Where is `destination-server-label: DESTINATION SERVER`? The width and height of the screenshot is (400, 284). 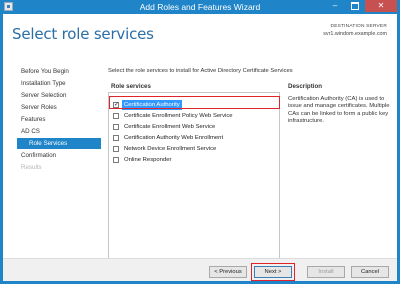
destination-server-label: DESTINATION SERVER is located at coordinates (358, 26).